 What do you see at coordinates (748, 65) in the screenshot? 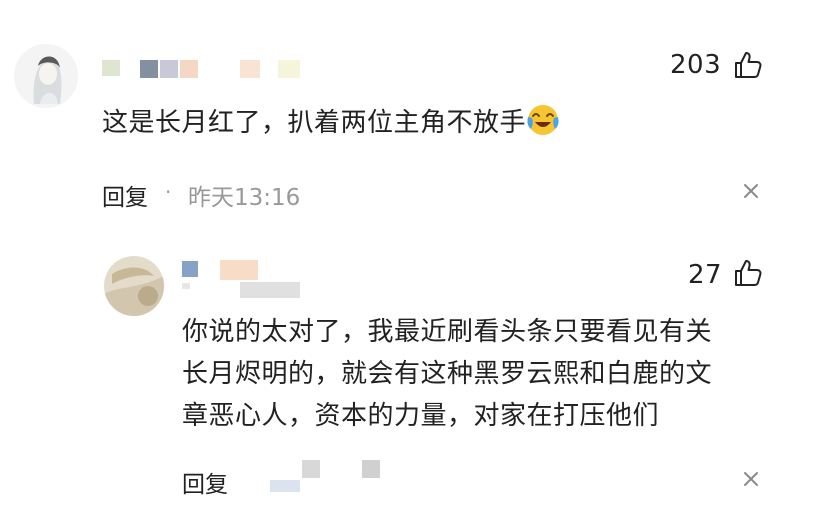
I see `thumbs-up-icon` at bounding box center [748, 65].